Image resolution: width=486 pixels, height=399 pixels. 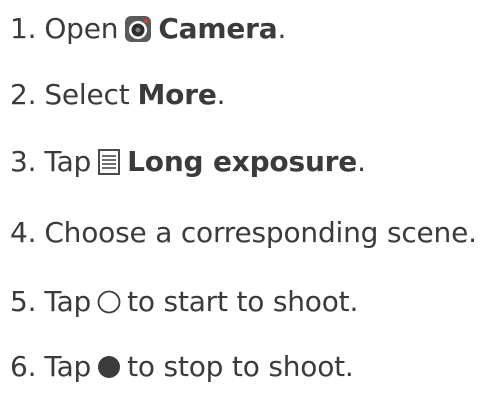 I want to click on step-4: 4. Choose a corresponding scene., so click(x=243, y=233).